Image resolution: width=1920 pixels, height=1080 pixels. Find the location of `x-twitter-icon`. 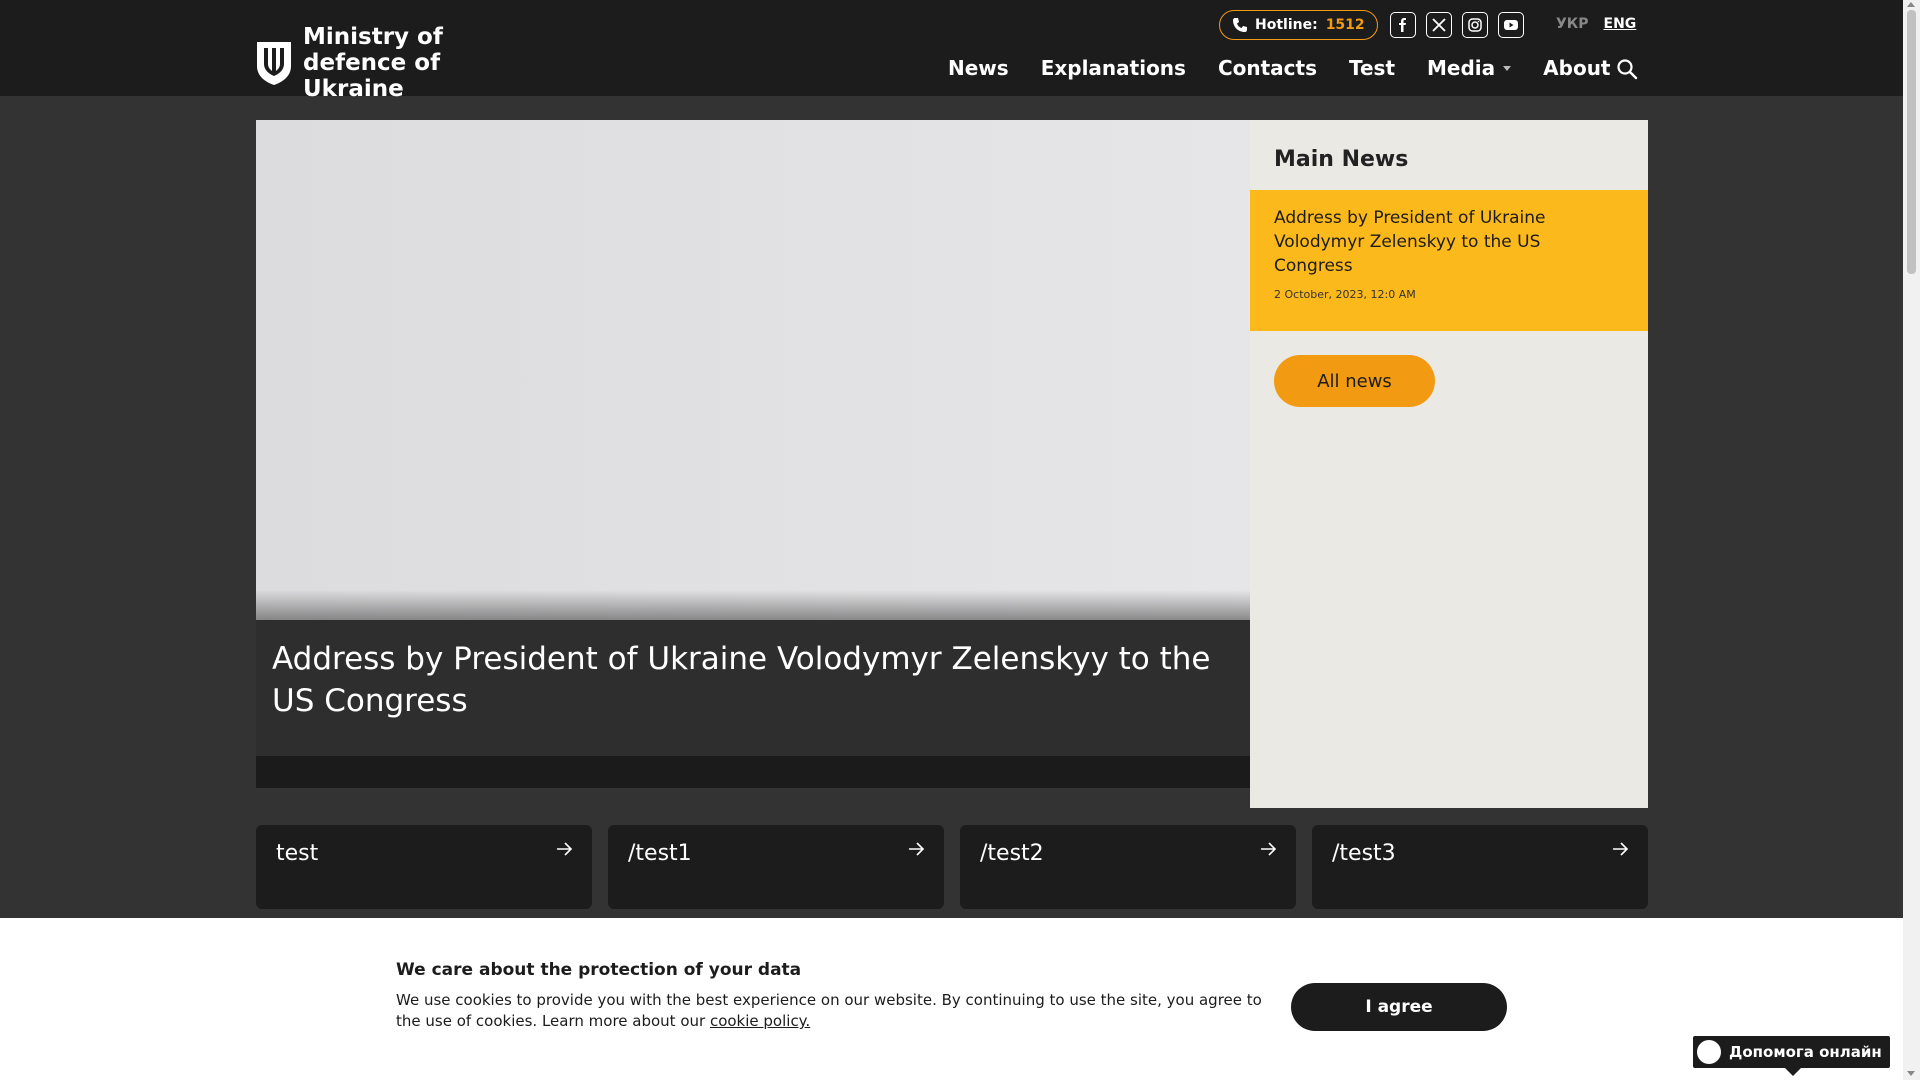

x-twitter-icon is located at coordinates (1439, 25).